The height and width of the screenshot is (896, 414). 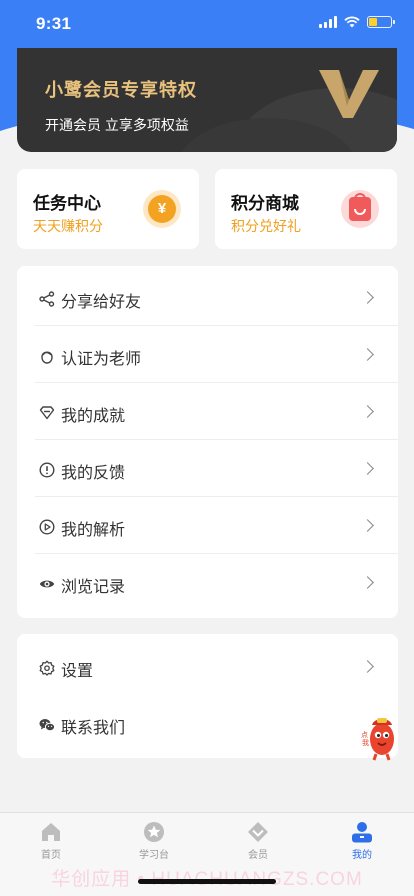 I want to click on shopping-bag-icon, so click(x=360, y=209).